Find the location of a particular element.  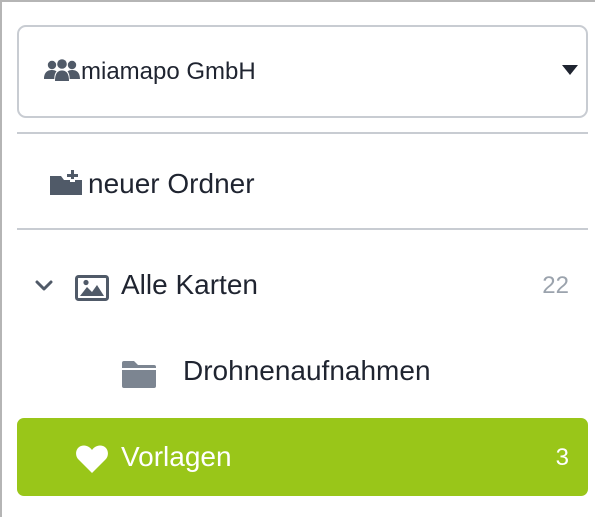

new-folder-label: neuer Ordner is located at coordinates (171, 183).